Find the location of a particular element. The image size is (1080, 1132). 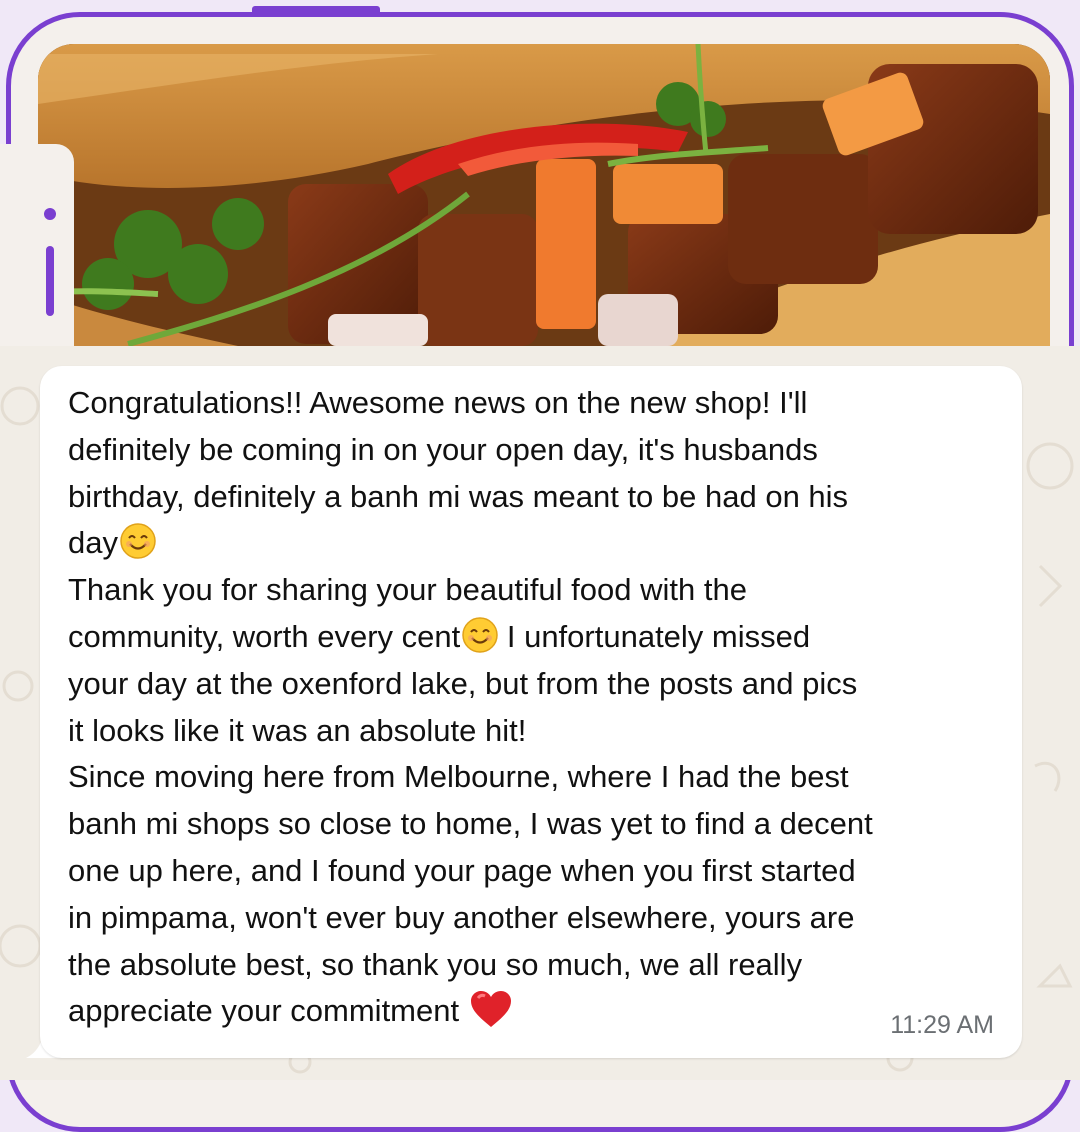

message-timestamp: 11:29 AM is located at coordinates (942, 1025).